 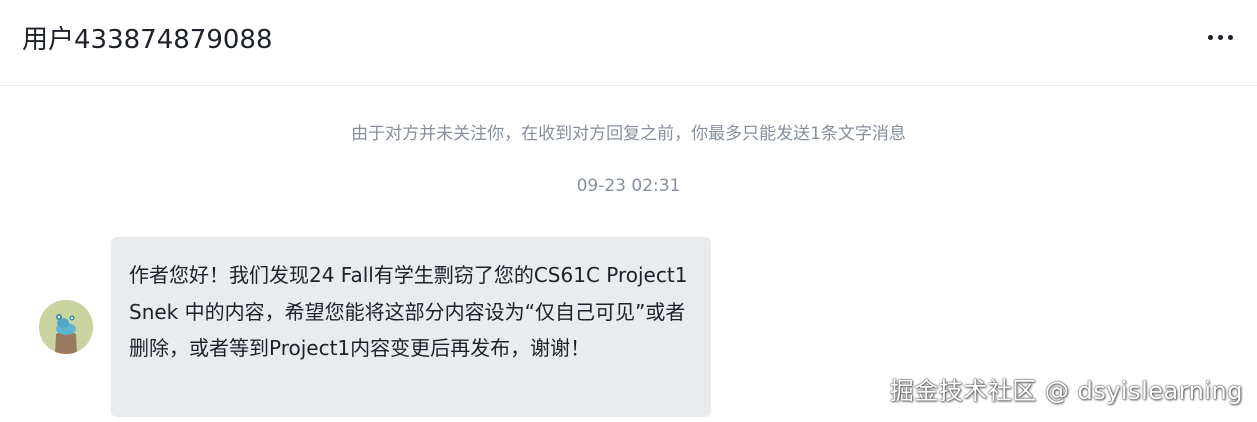 I want to click on more-options-button, so click(x=1220, y=37).